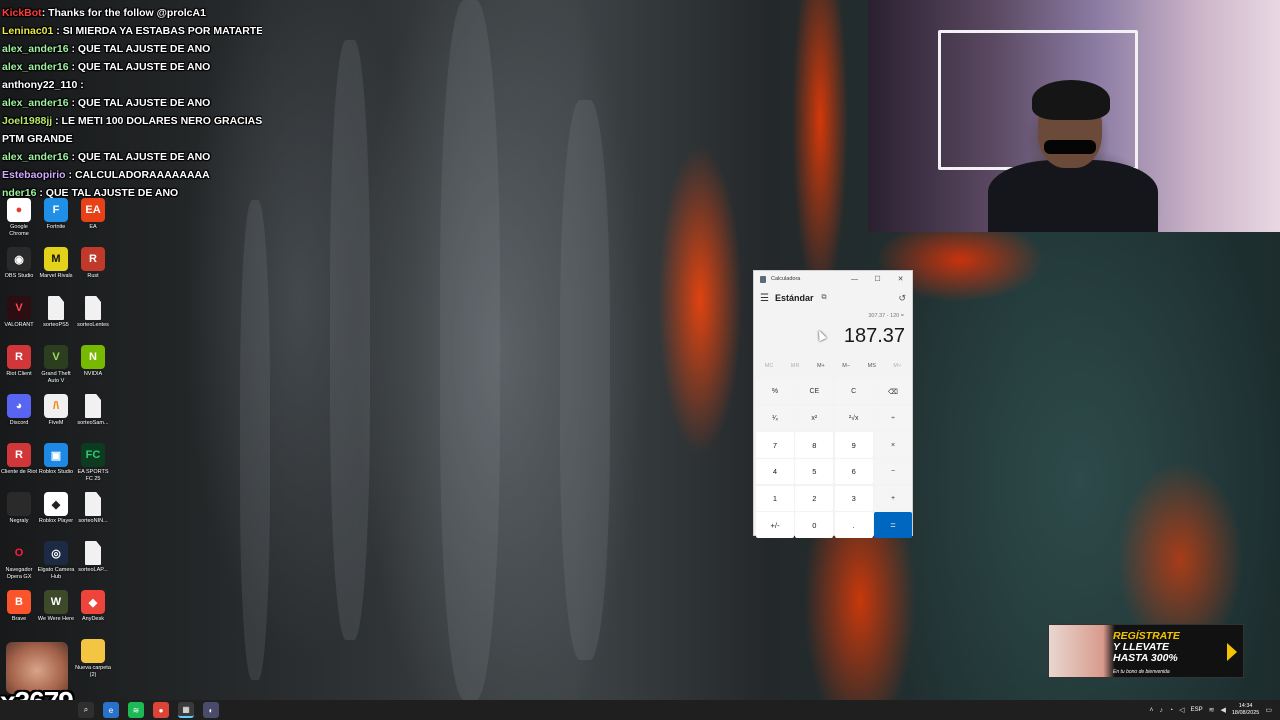 The image size is (1280, 720). Describe the element at coordinates (853, 525) in the screenshot. I see `decimal-key: .` at that location.